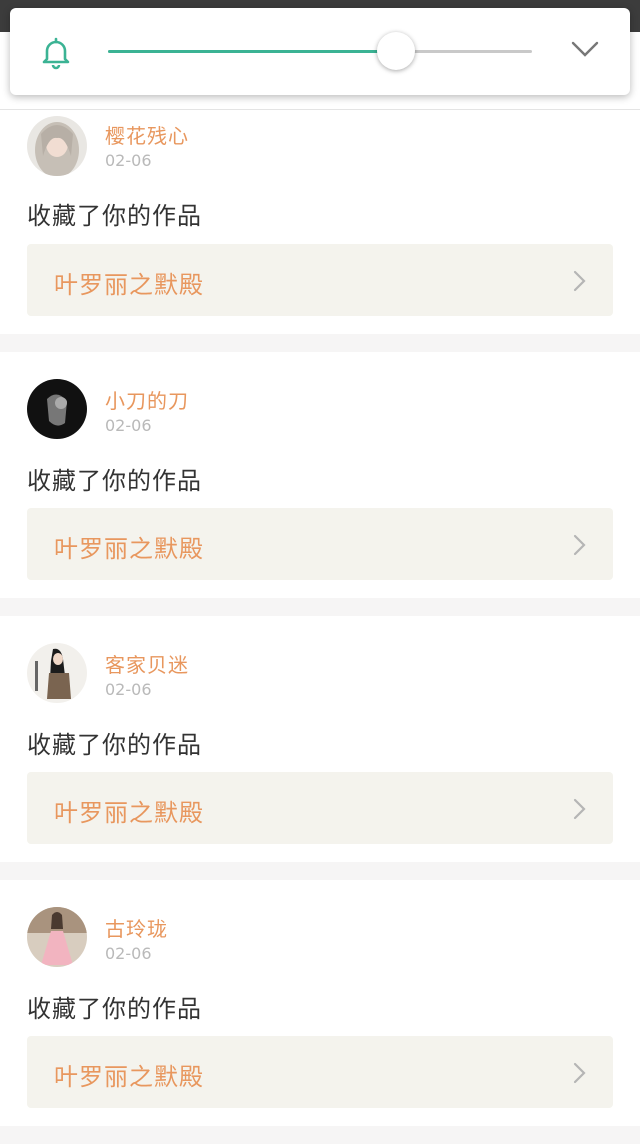 Image resolution: width=640 pixels, height=1144 pixels. I want to click on bell-icon, so click(56, 52).